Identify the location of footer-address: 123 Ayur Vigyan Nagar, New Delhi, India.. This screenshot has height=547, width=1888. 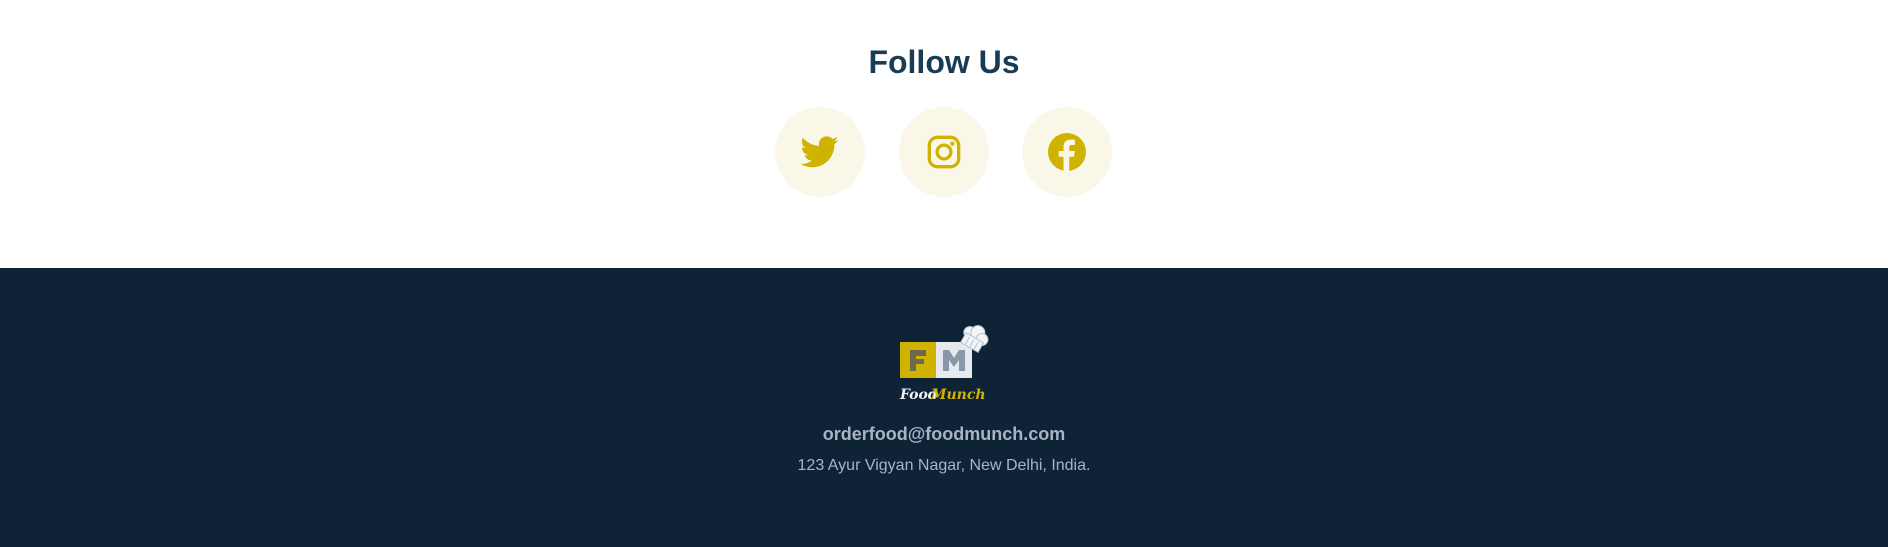
(944, 465).